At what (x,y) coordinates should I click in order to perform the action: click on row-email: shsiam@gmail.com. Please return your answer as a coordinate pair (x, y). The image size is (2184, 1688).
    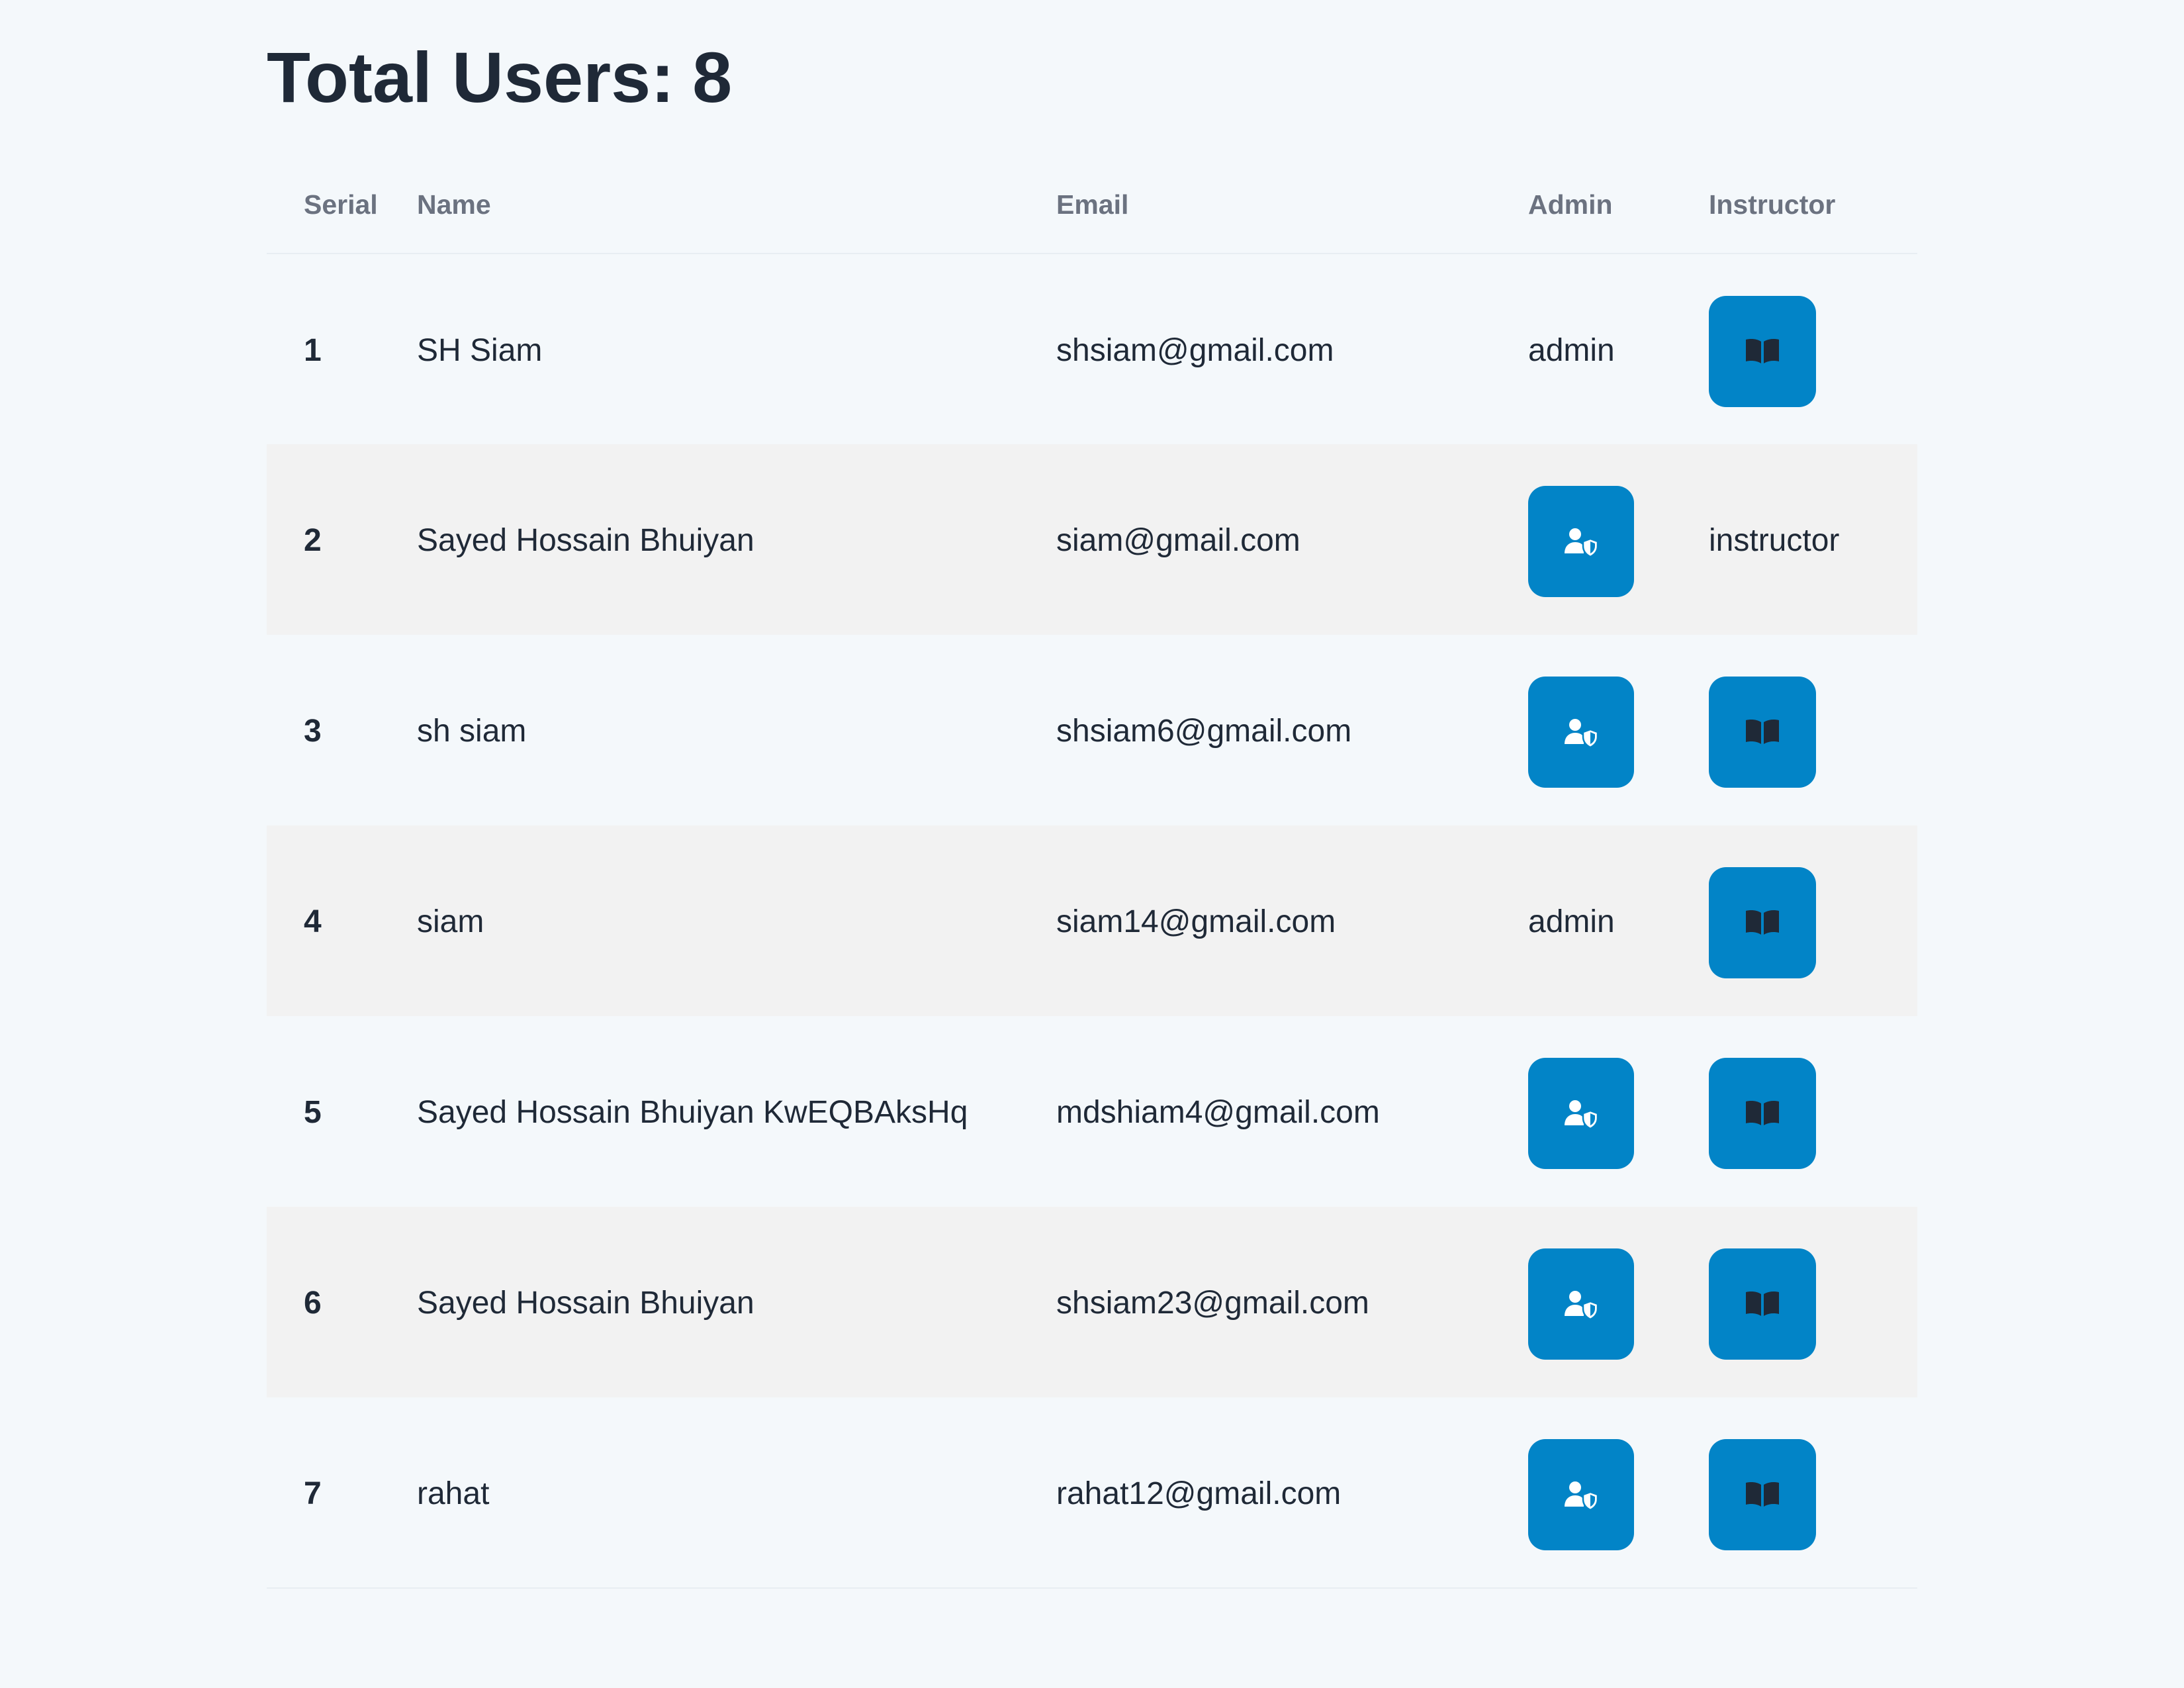
    Looking at the image, I should click on (1195, 350).